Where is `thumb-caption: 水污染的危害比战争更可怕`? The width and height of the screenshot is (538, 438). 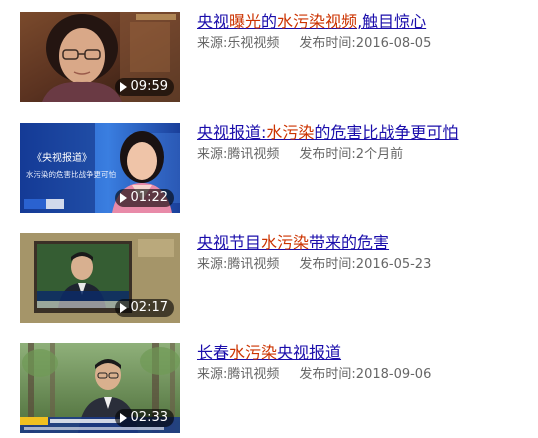 thumb-caption: 水污染的危害比战争更可怕 is located at coordinates (71, 174).